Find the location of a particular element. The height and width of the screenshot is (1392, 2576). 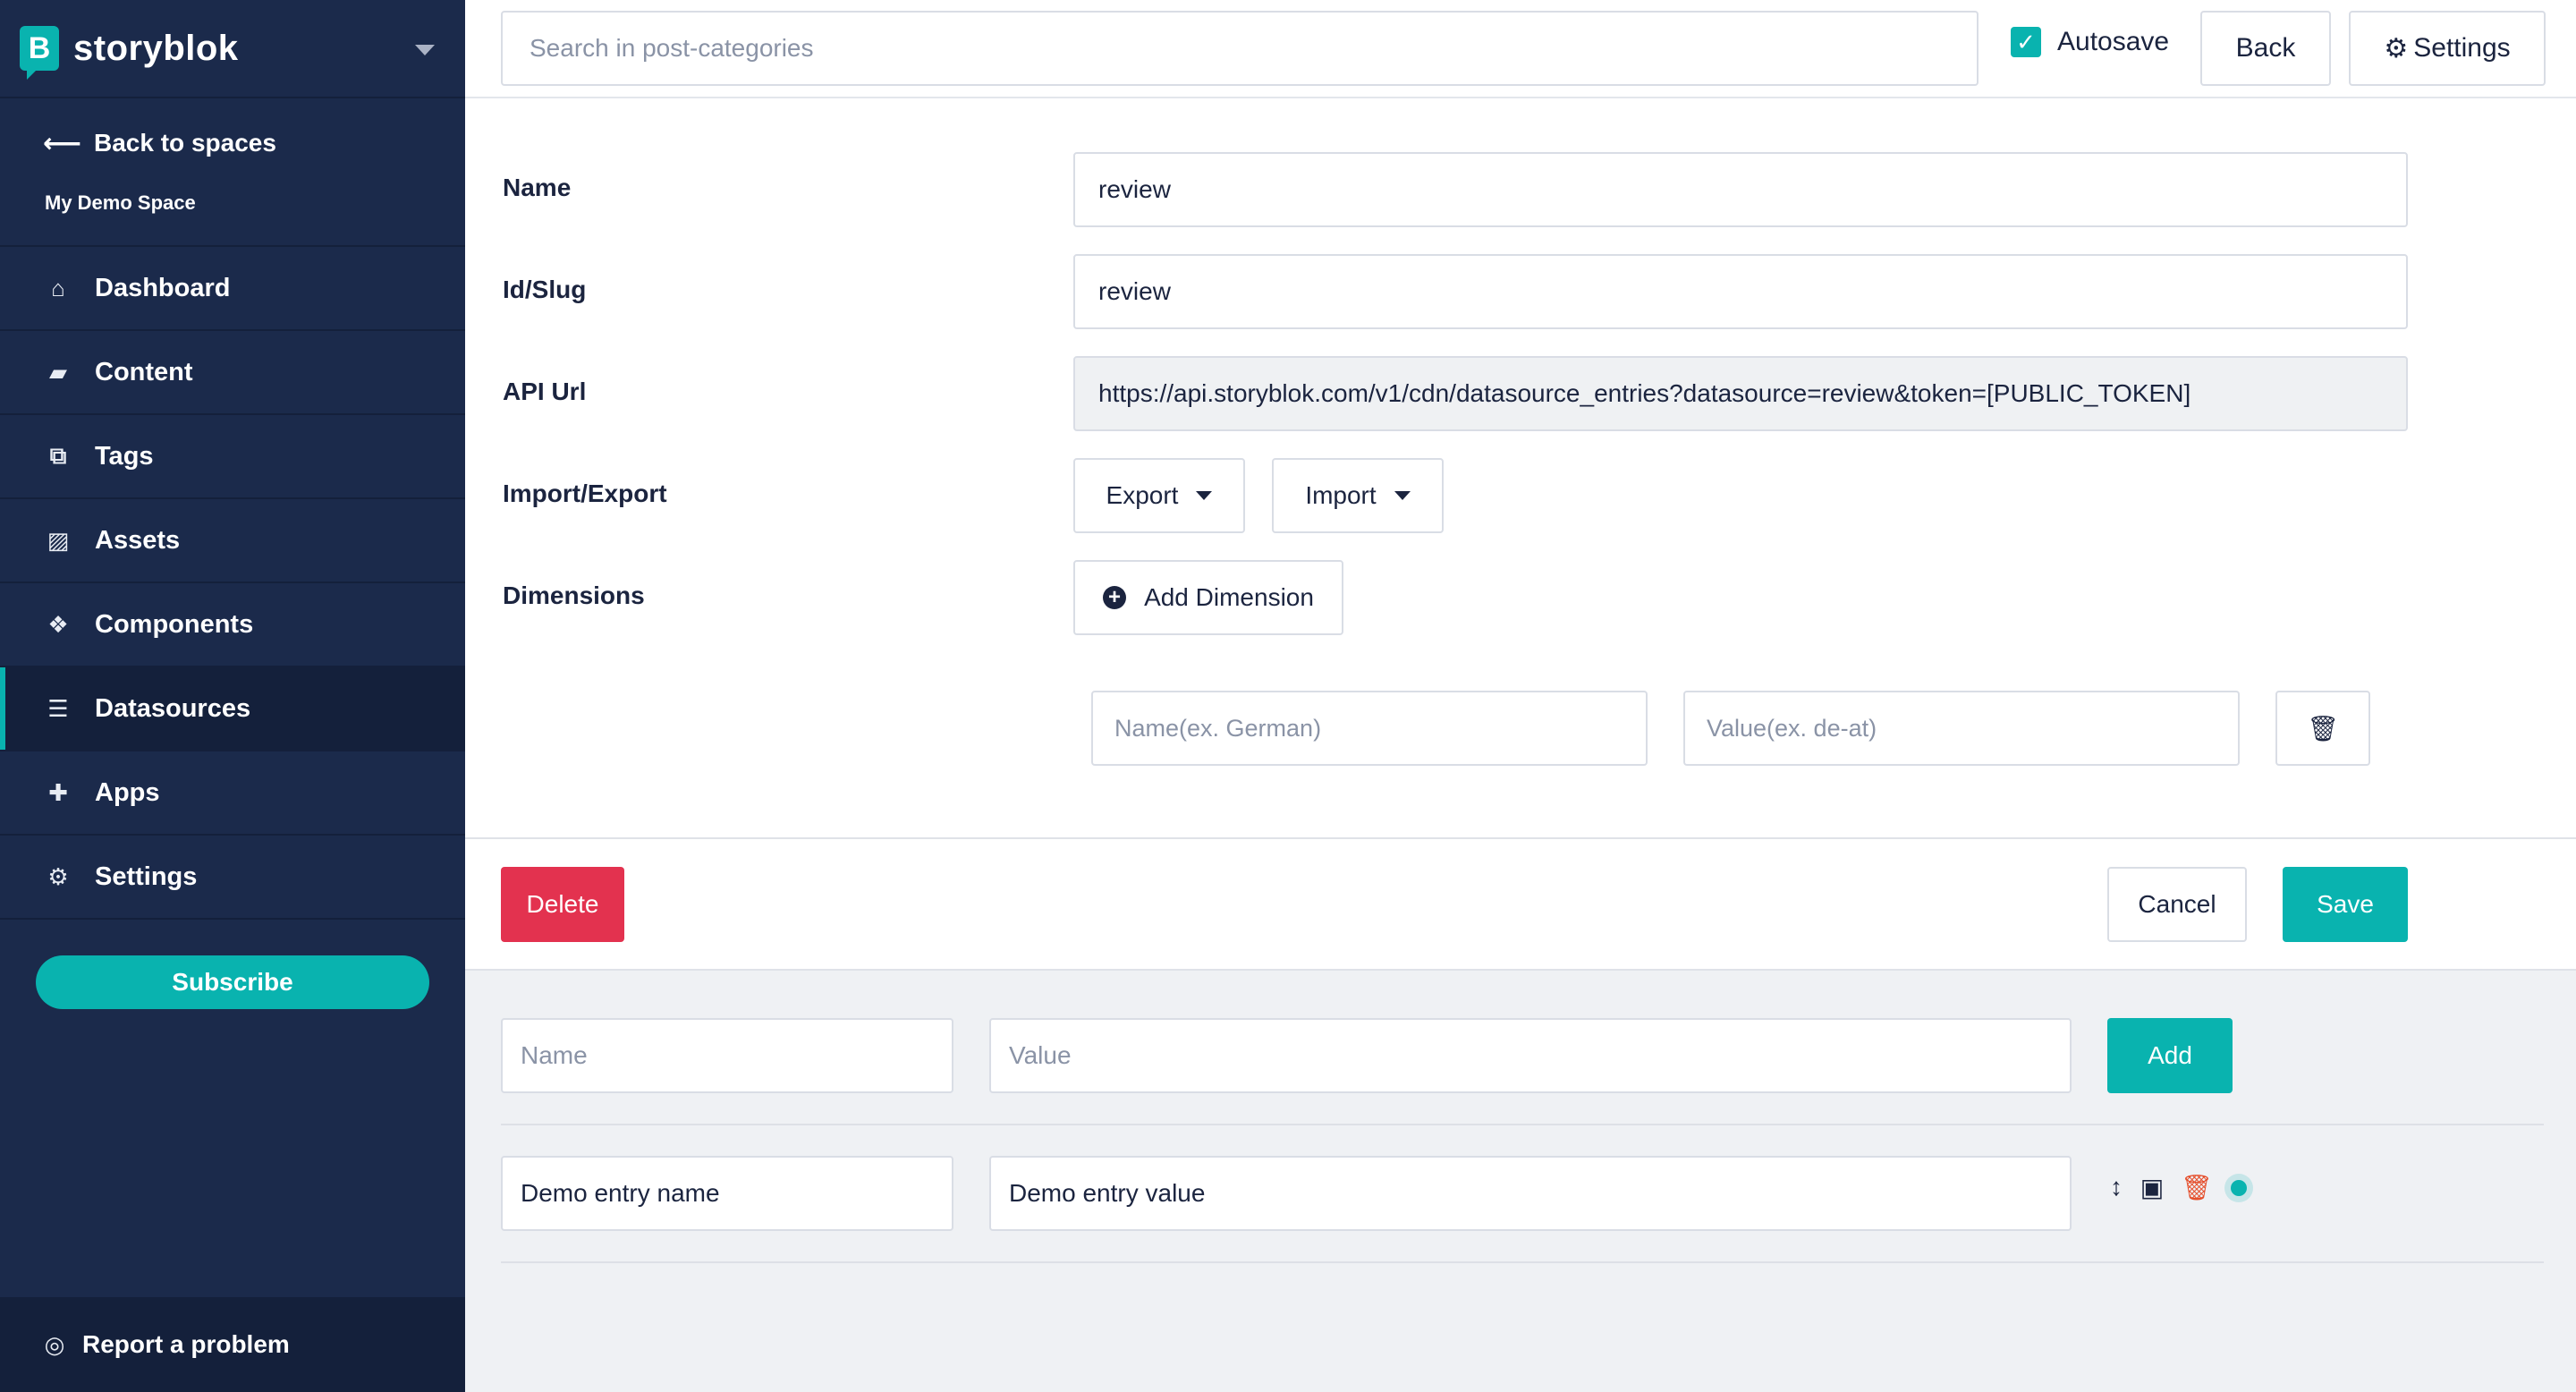

settings-button: ⚙ Settings is located at coordinates (2447, 48).